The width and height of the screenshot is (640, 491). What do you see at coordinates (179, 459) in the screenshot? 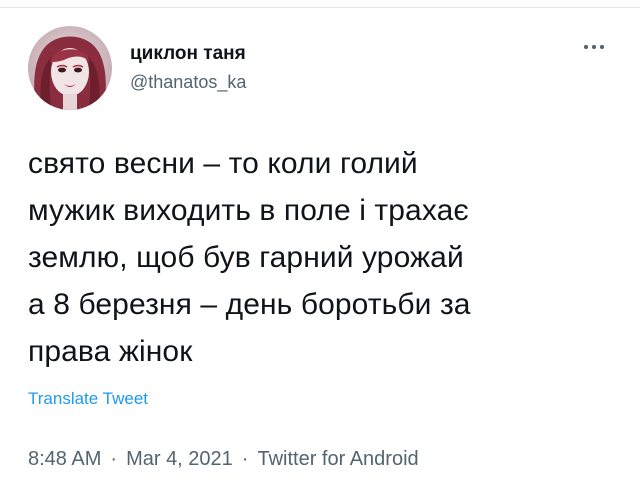
I see `tweet-date: Mar 4, 2021` at bounding box center [179, 459].